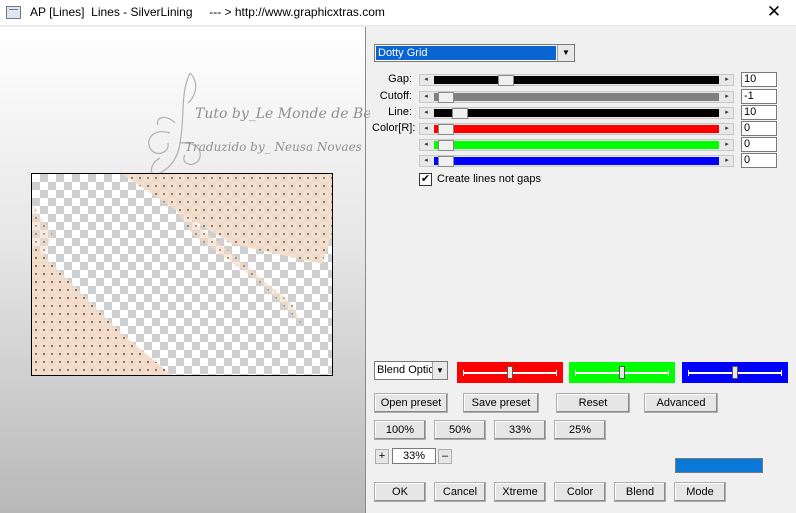  Describe the element at coordinates (593, 403) in the screenshot. I see `reset-button: Reset` at that location.